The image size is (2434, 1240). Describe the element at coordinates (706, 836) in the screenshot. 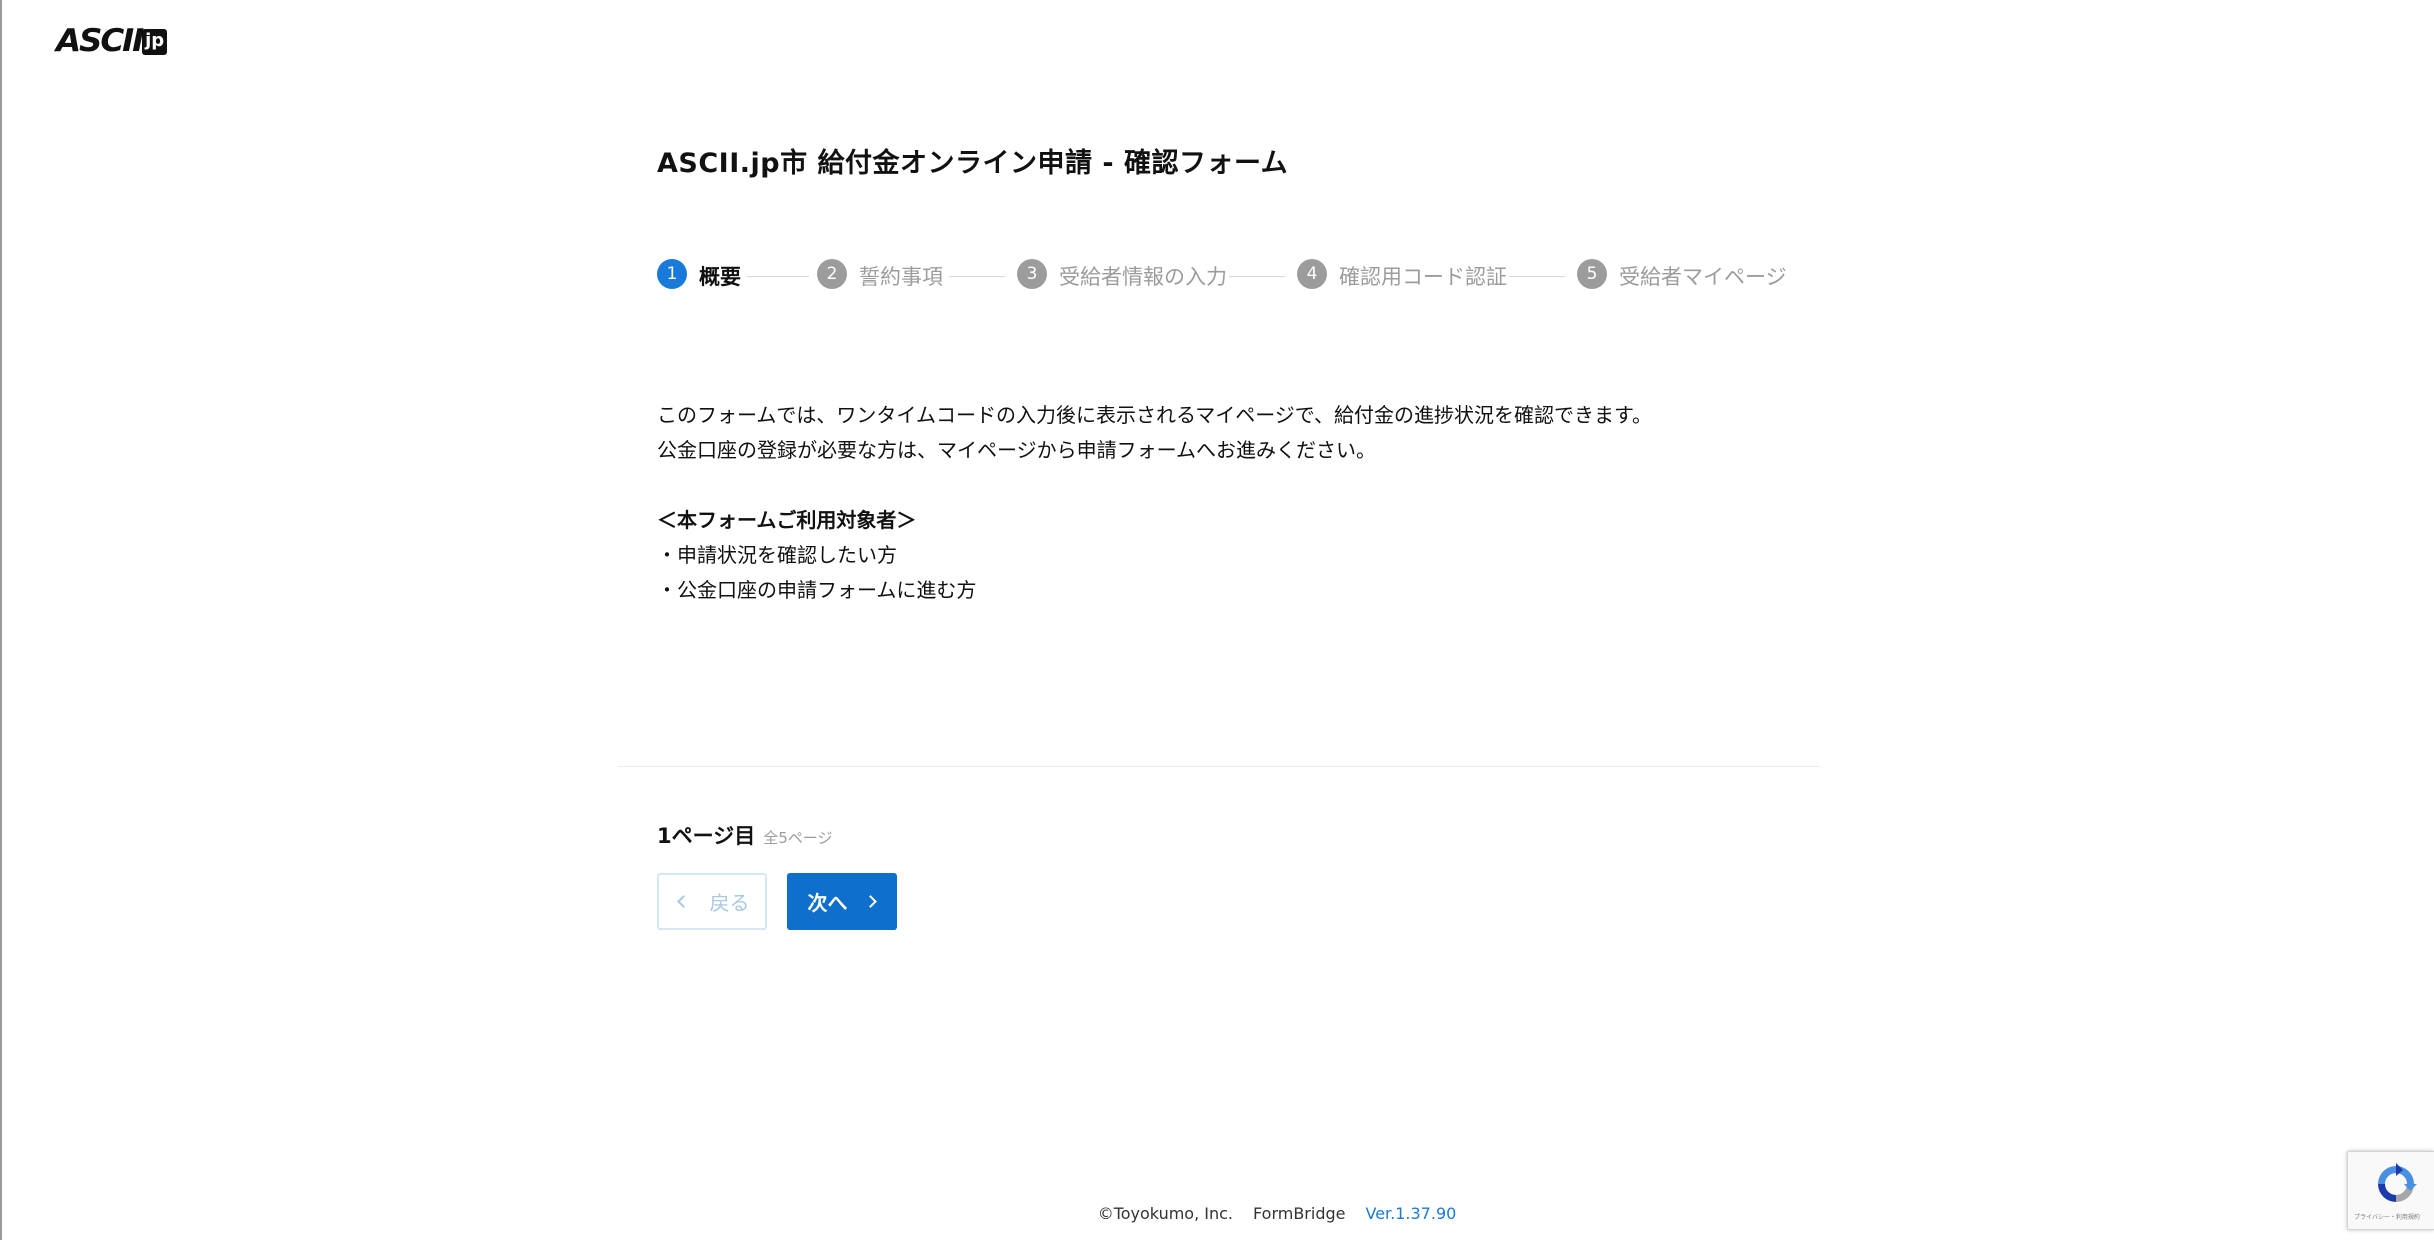

I see `current-page: 1ページ目` at that location.